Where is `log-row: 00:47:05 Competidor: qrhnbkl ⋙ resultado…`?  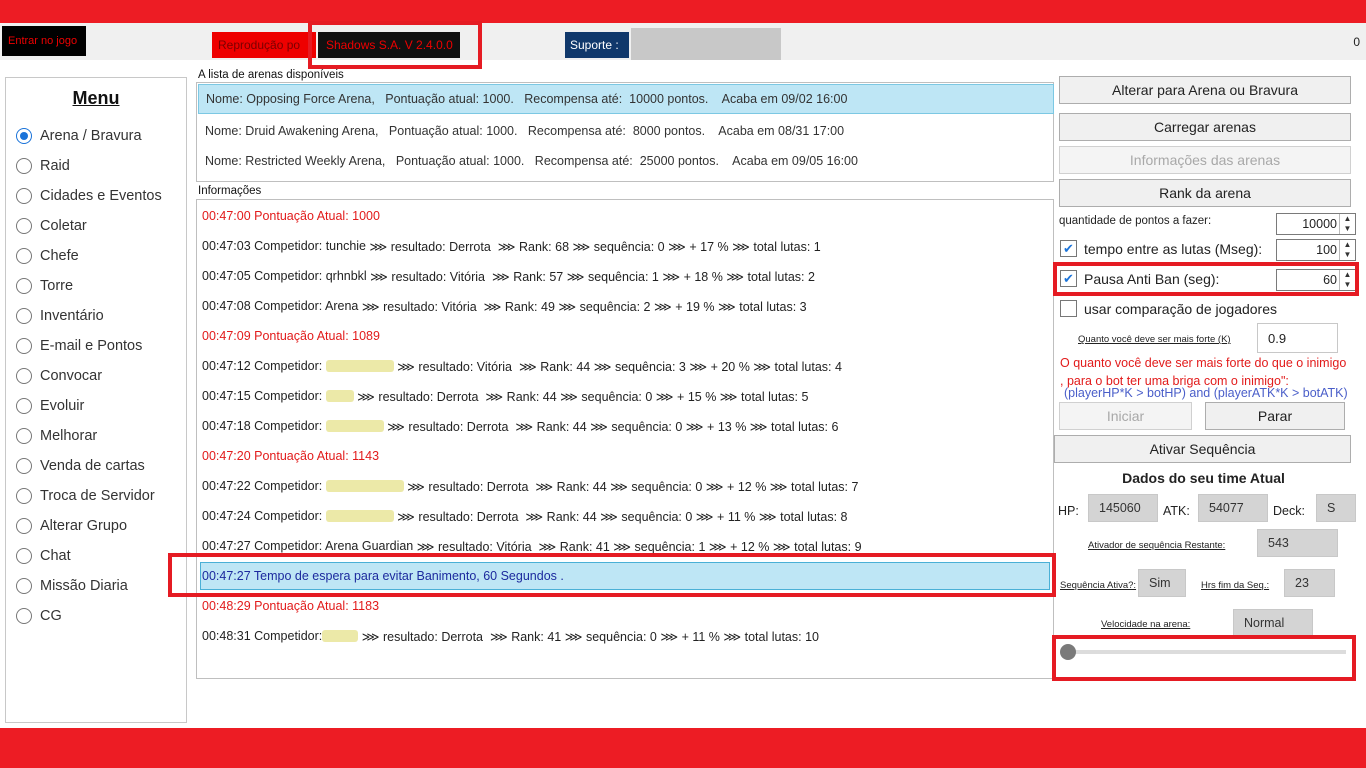 log-row: 00:47:05 Competidor: qrhnbkl ⋙ resultado… is located at coordinates (508, 276).